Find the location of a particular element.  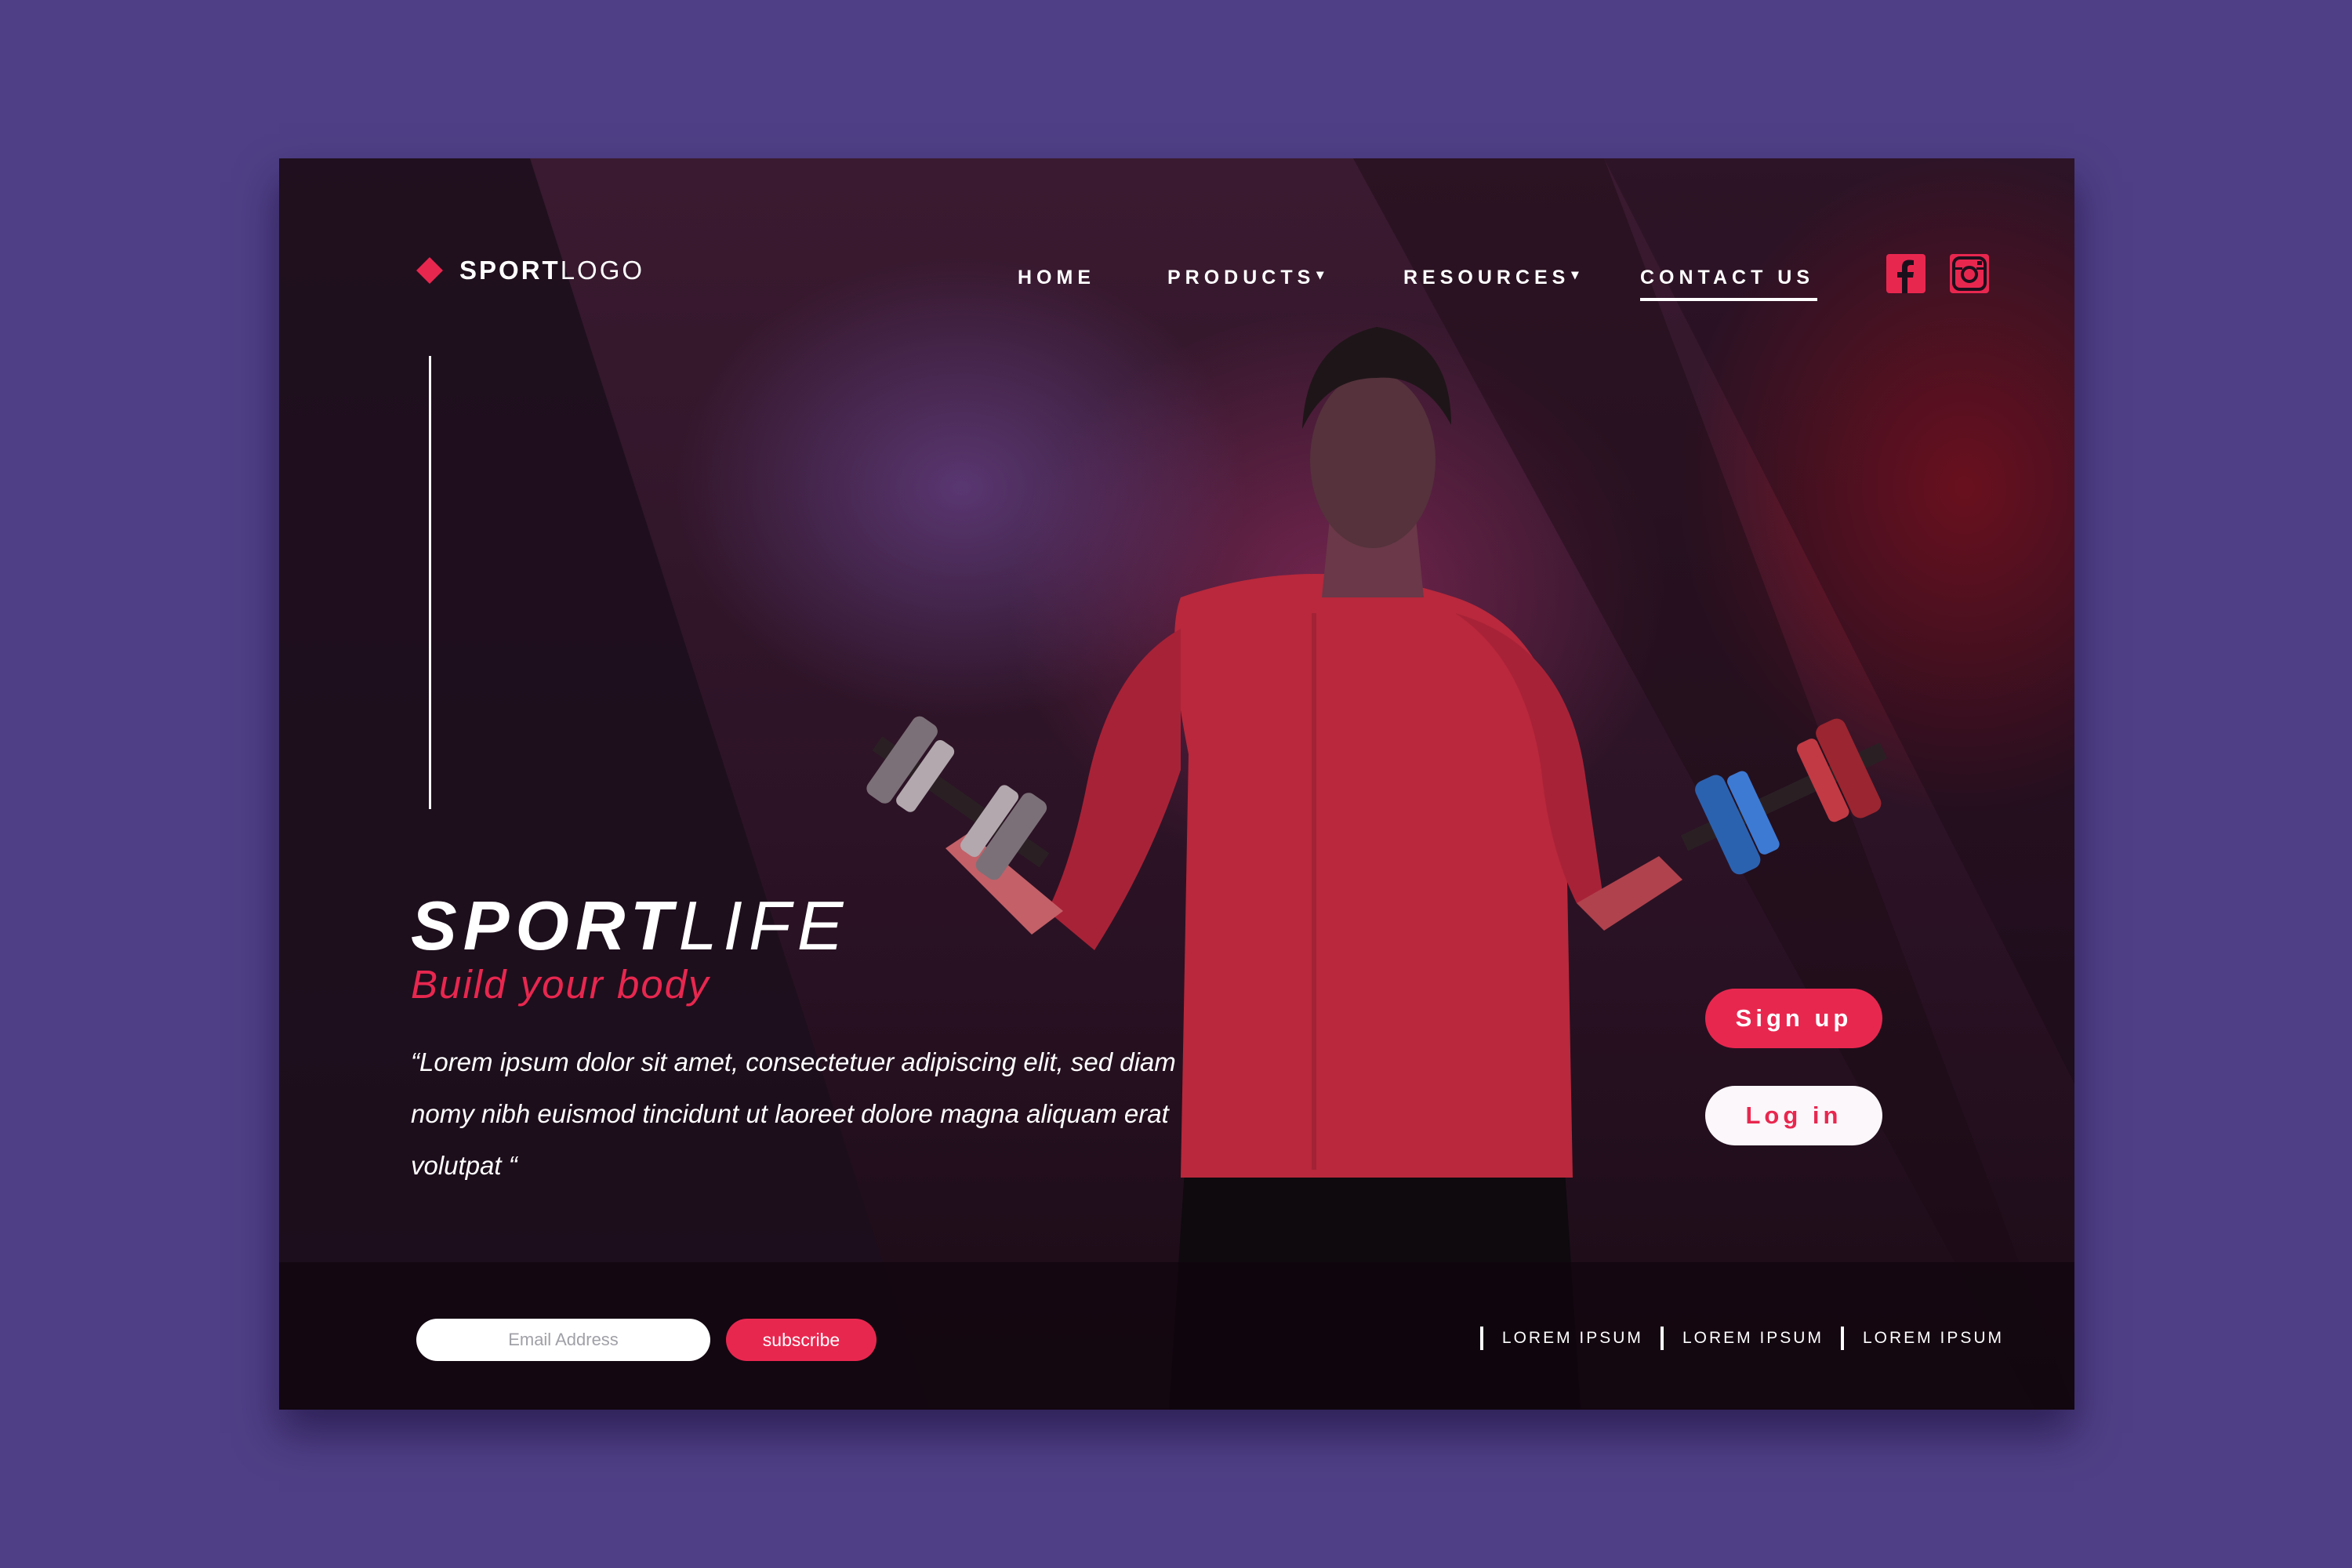

instagram-icon is located at coordinates (1969, 273).